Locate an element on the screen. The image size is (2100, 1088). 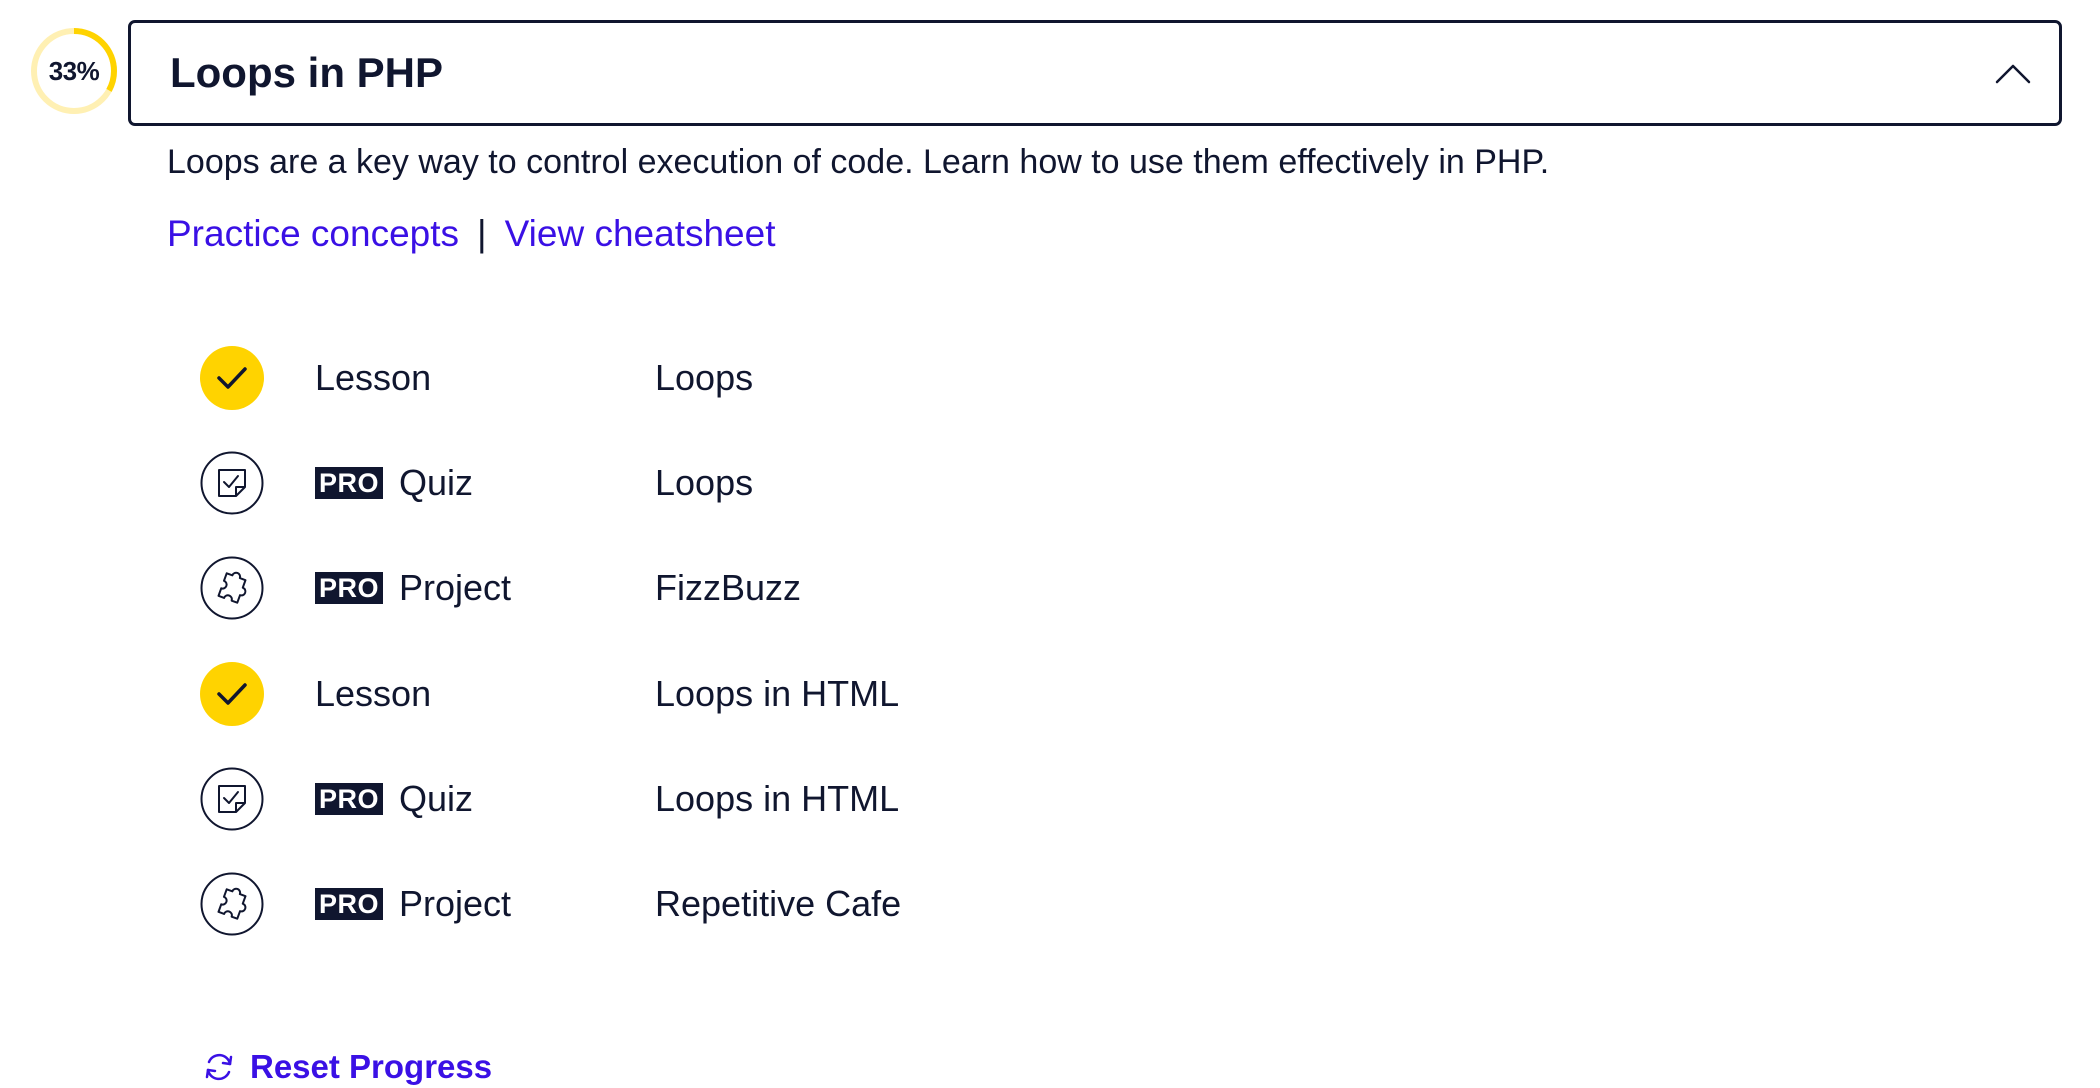
list-item: PRO Project Repetitive Cafe is located at coordinates (700, 904).